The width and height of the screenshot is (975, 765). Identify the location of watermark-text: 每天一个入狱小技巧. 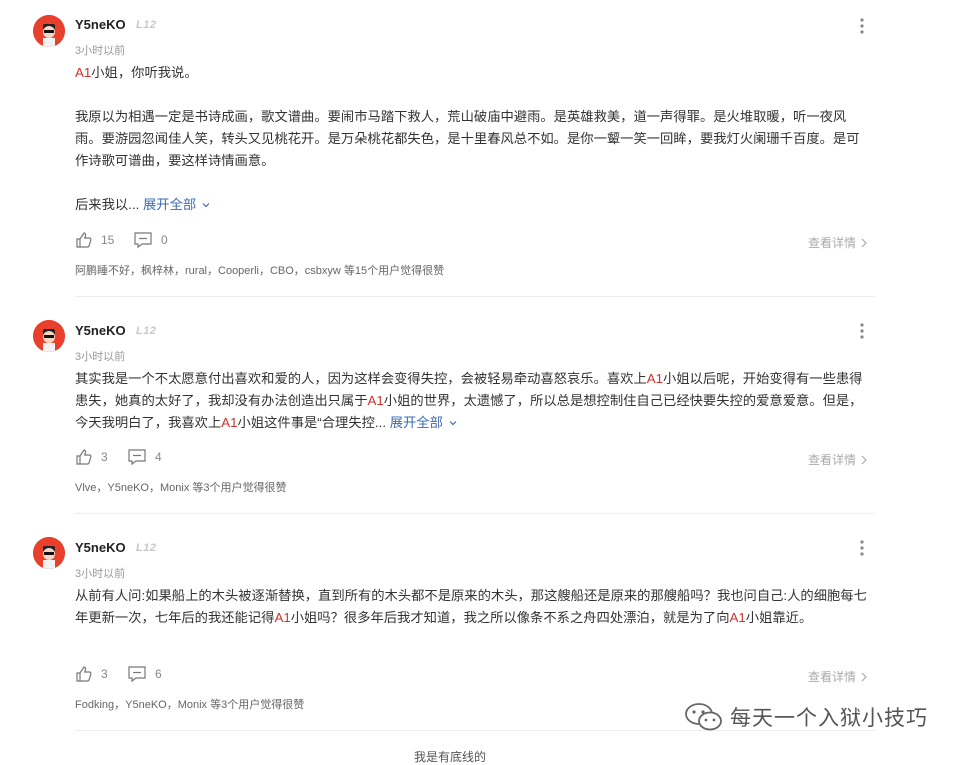
(829, 718).